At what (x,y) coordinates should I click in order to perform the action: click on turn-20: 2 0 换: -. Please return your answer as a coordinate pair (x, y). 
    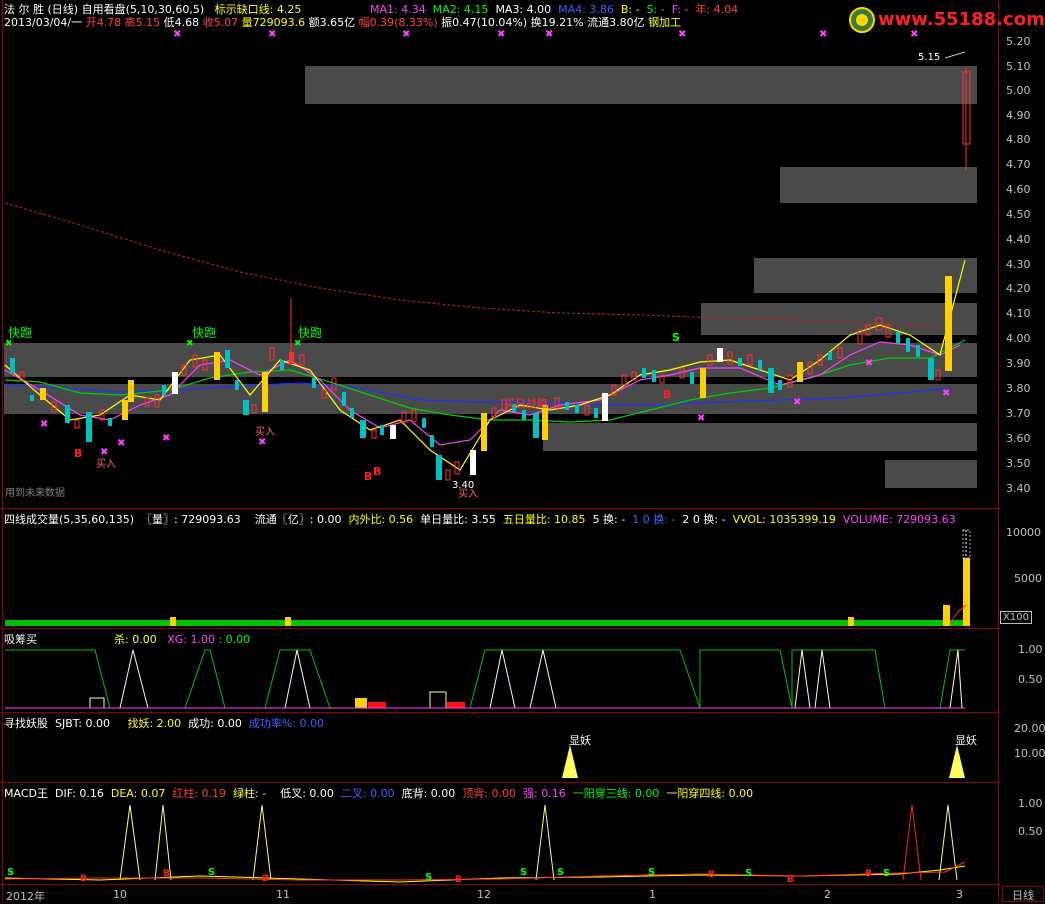
    Looking at the image, I should click on (704, 519).